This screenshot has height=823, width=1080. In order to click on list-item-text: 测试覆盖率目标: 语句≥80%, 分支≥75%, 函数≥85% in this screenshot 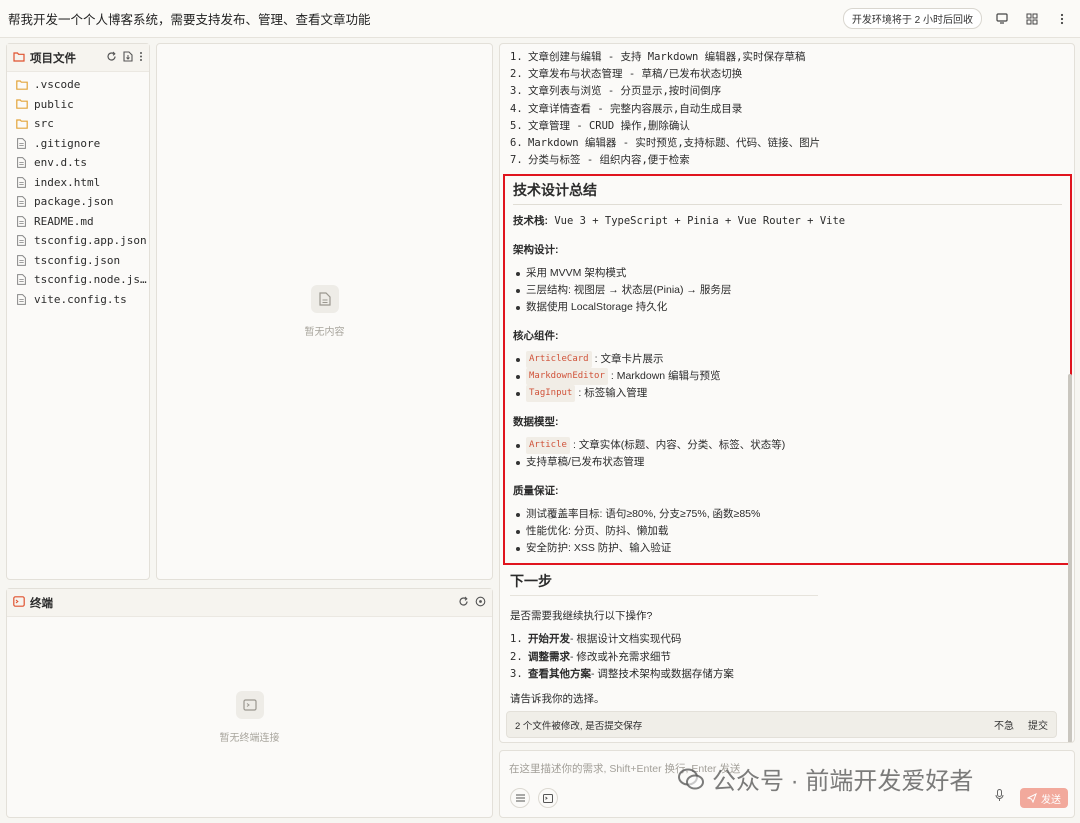, I will do `click(643, 514)`.